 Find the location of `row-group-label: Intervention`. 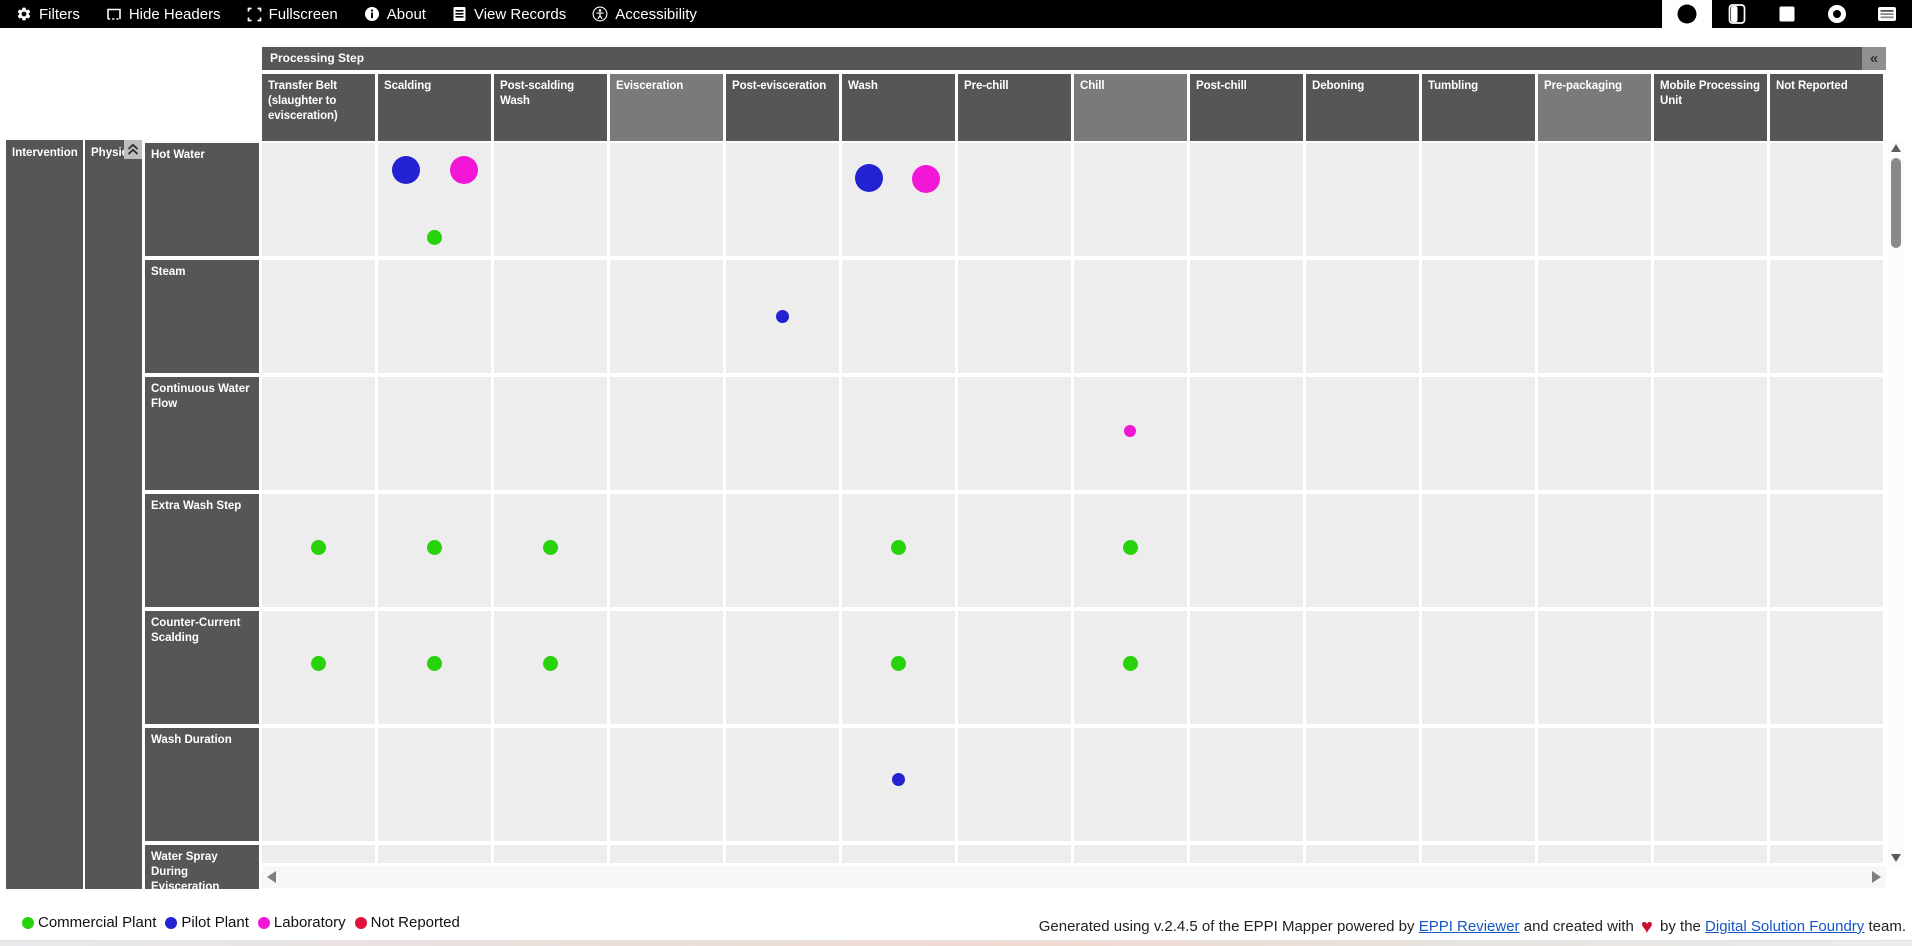

row-group-label: Intervention is located at coordinates (45, 153).